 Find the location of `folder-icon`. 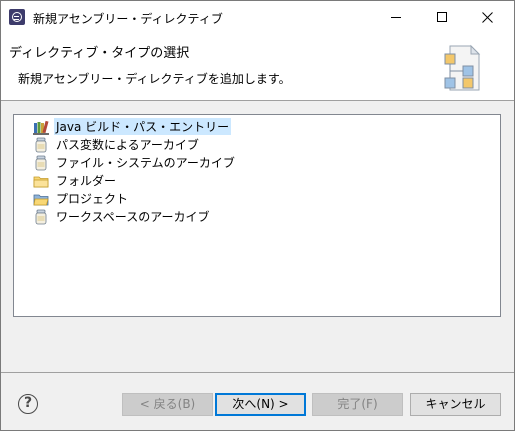

folder-icon is located at coordinates (41, 181).